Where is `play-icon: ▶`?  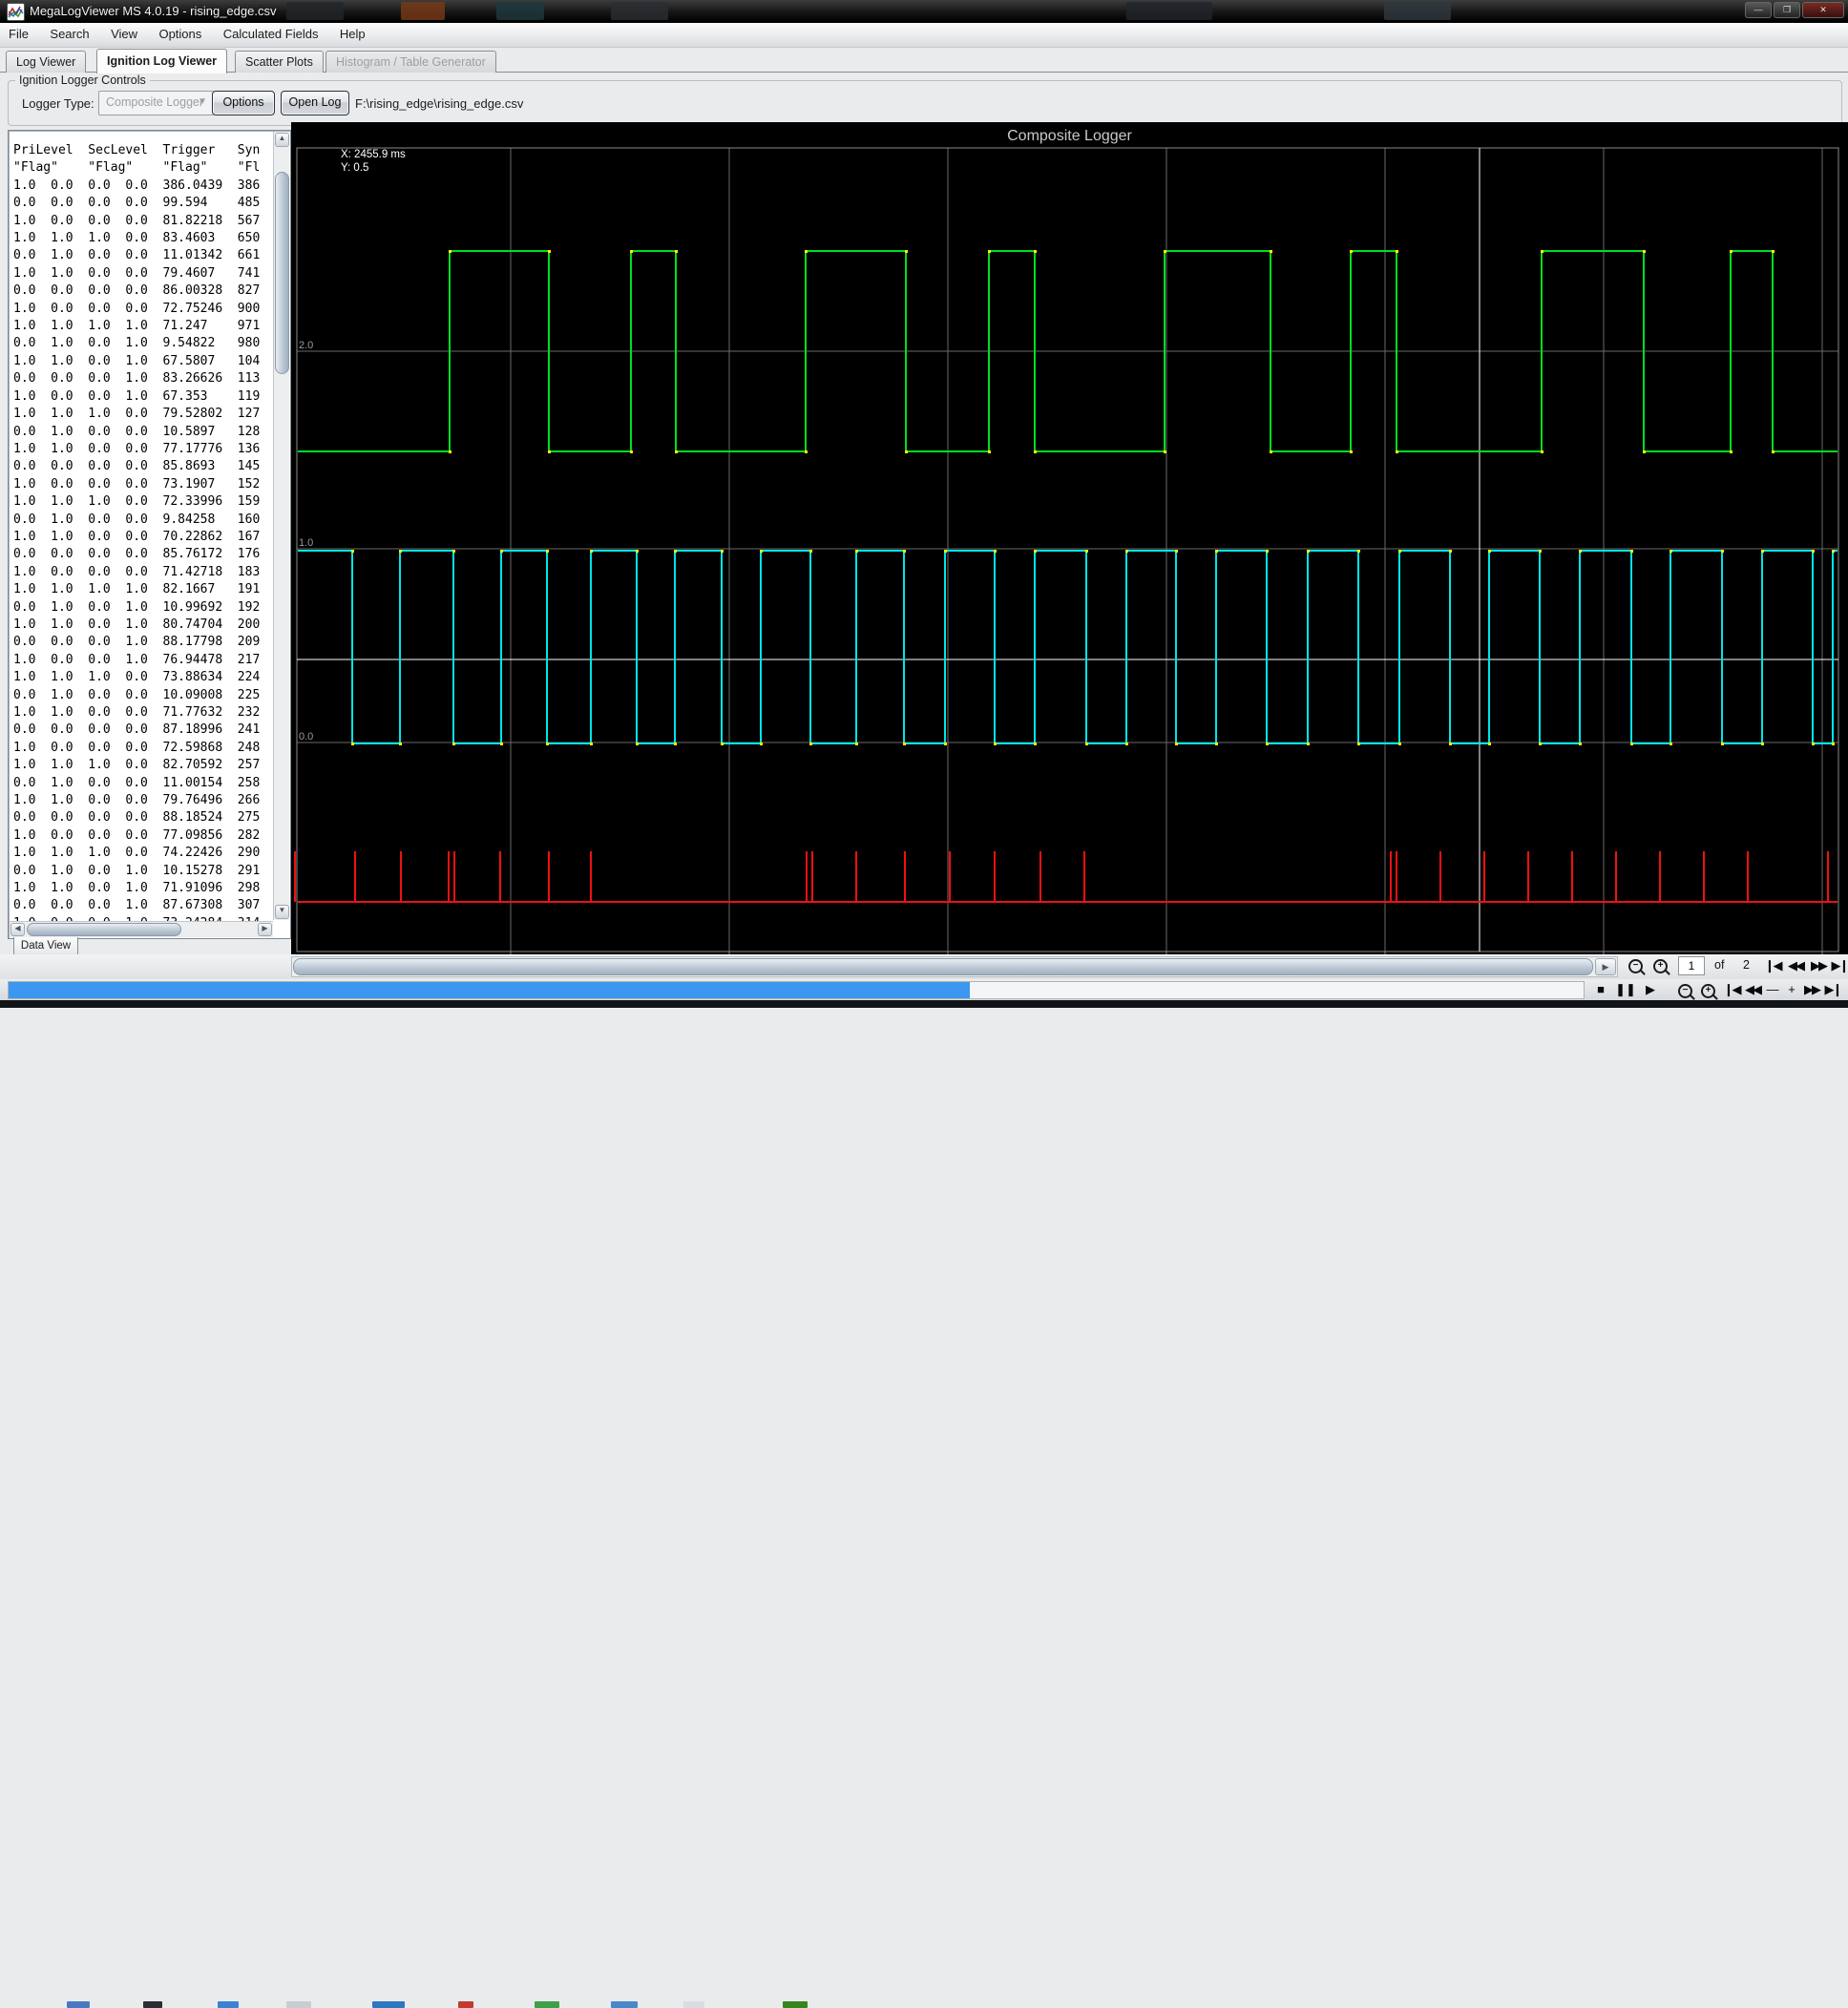 play-icon: ▶ is located at coordinates (1650, 989).